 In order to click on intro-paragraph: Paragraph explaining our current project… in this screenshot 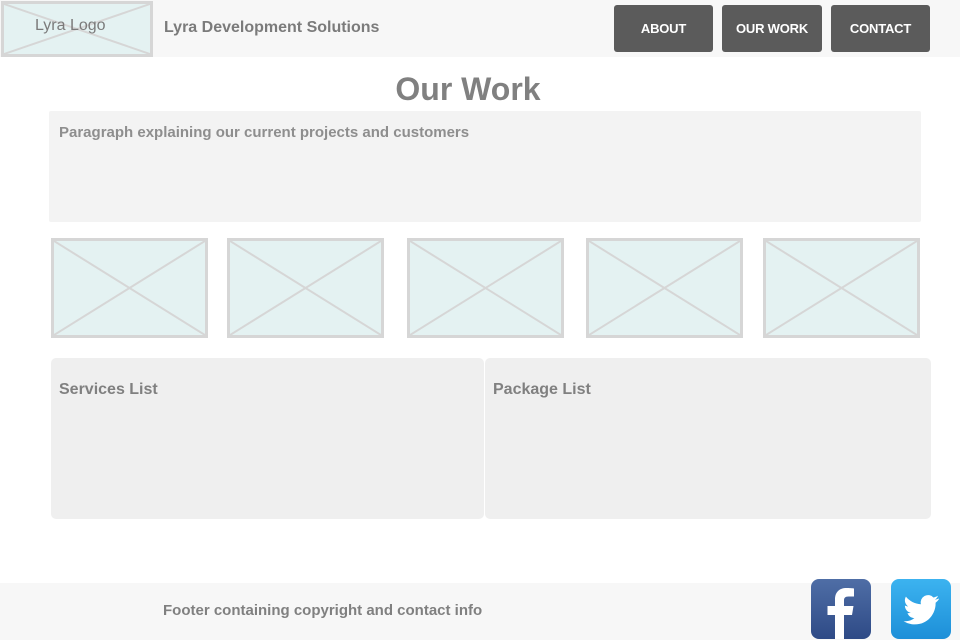, I will do `click(264, 132)`.